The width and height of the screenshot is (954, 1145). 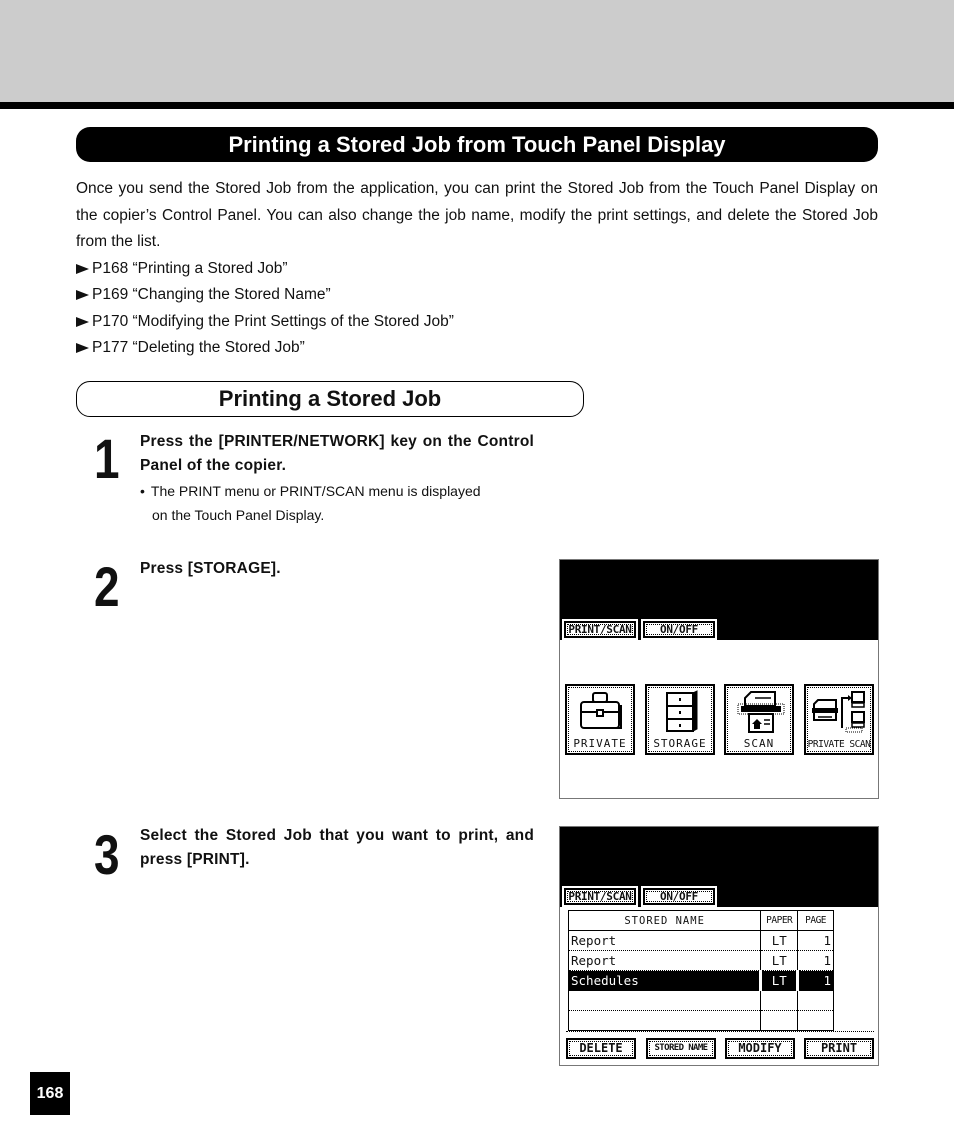 I want to click on table-header: STORED NAME PAPER PAGE, so click(x=701, y=920).